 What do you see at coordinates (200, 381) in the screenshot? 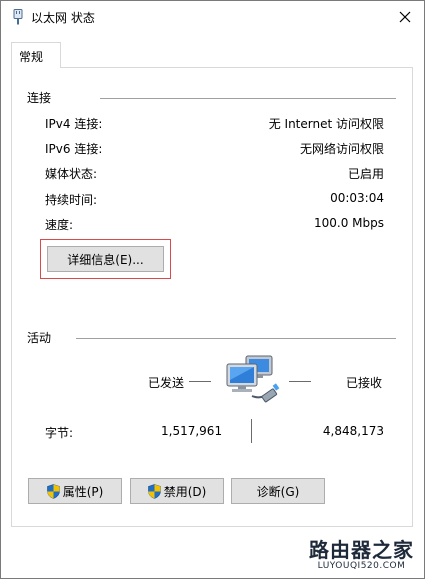
I see `sent-dash` at bounding box center [200, 381].